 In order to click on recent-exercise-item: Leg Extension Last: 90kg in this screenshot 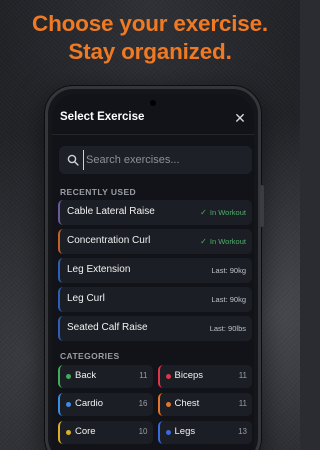, I will do `click(155, 270)`.